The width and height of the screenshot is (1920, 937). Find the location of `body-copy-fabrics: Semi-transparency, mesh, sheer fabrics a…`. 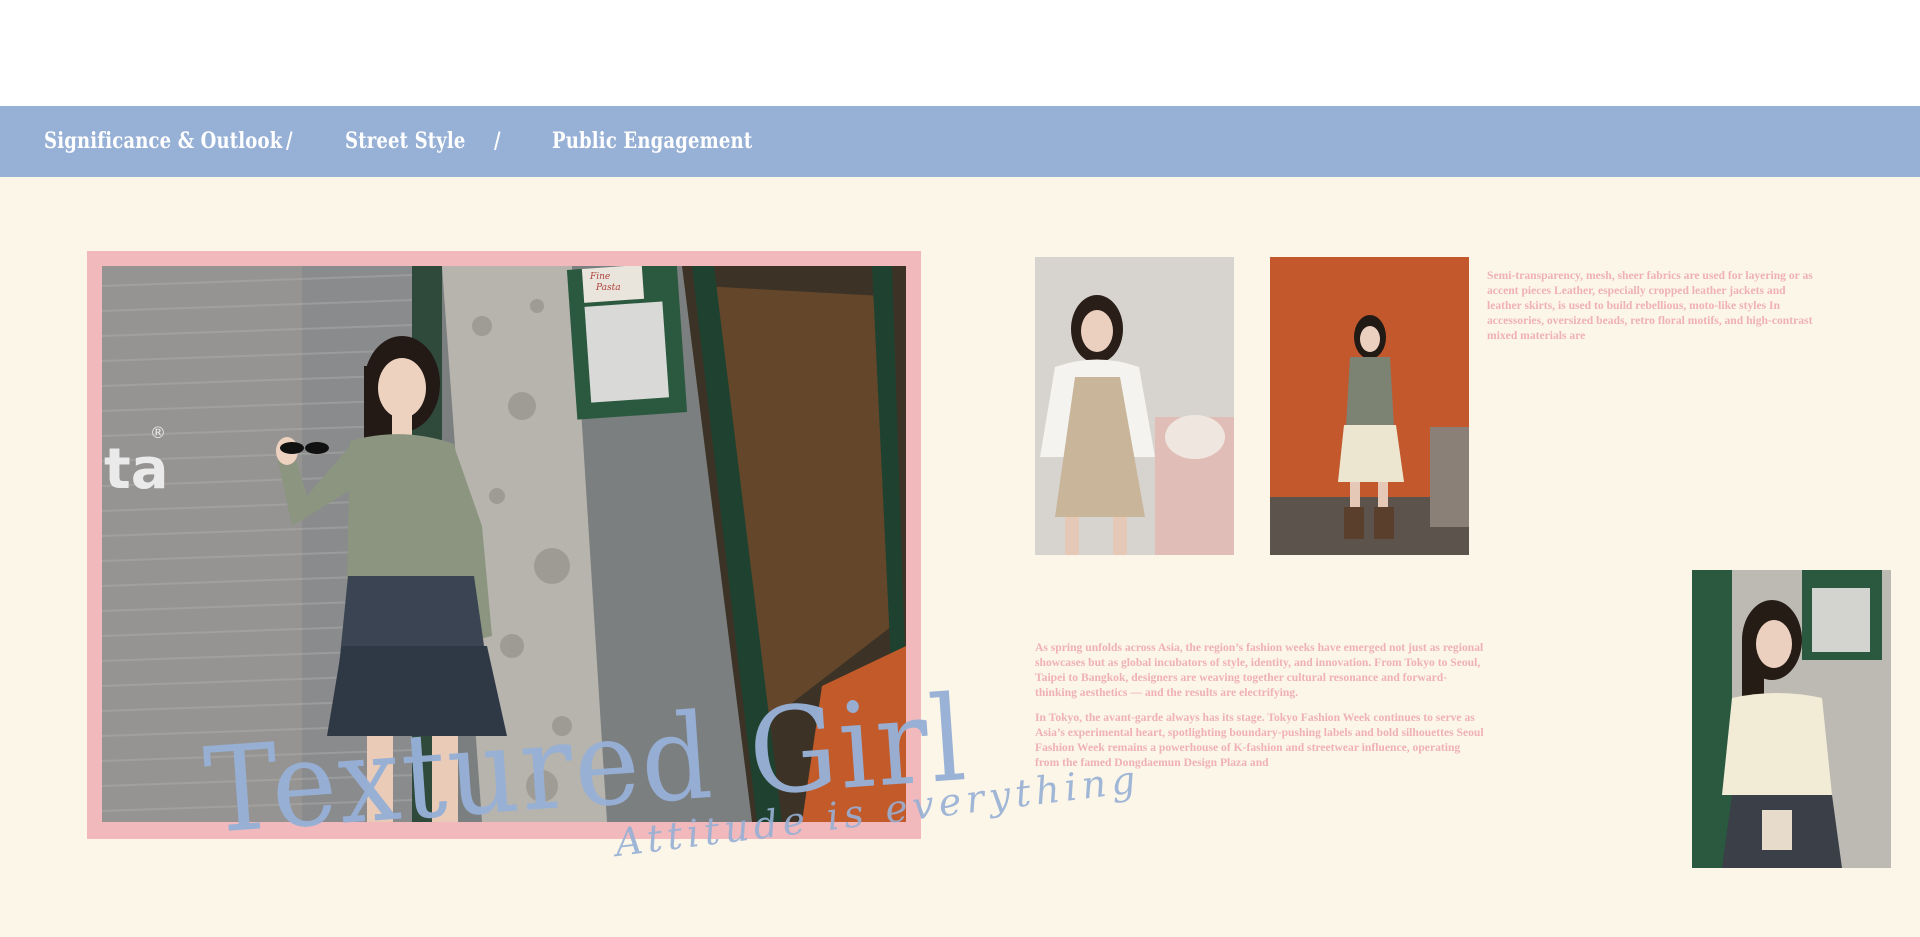

body-copy-fabrics: Semi-transparency, mesh, sheer fabrics a… is located at coordinates (1650, 305).